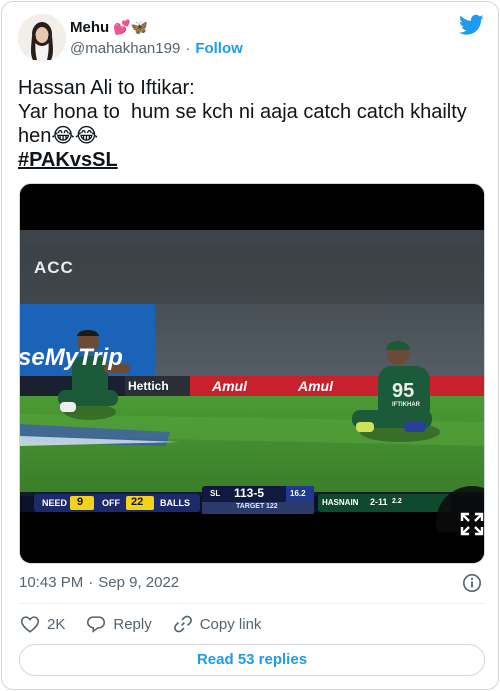  What do you see at coordinates (403, 391) in the screenshot?
I see `player-shirt-number: 95` at bounding box center [403, 391].